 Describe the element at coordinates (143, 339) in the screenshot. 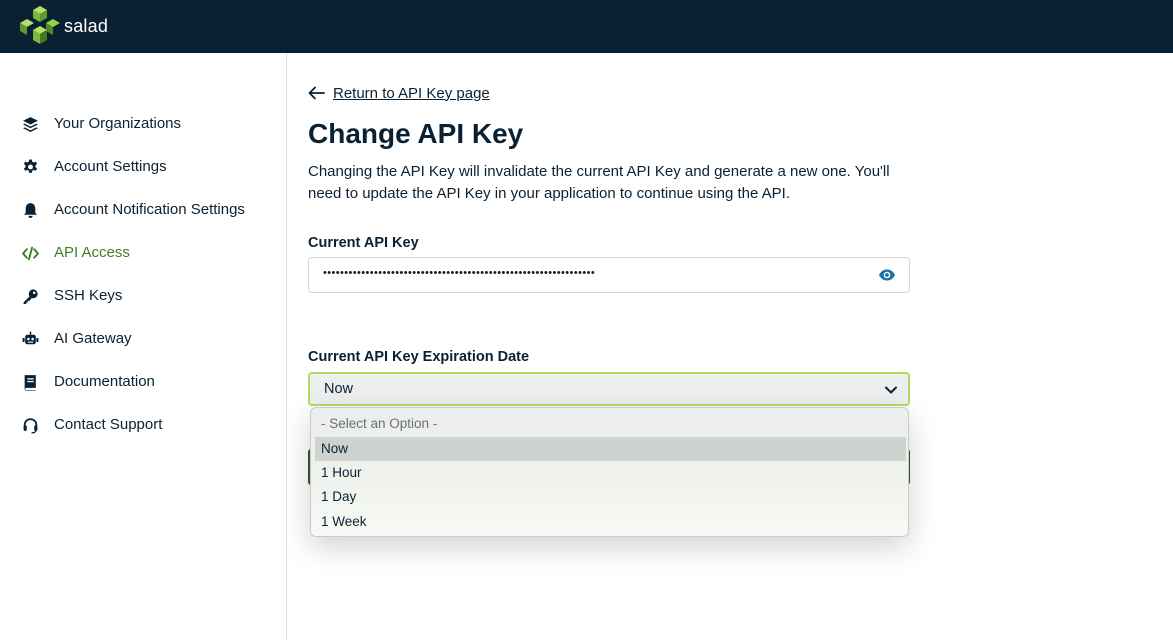

I see `sidebar-item-ai-gateway: AI Gateway` at that location.